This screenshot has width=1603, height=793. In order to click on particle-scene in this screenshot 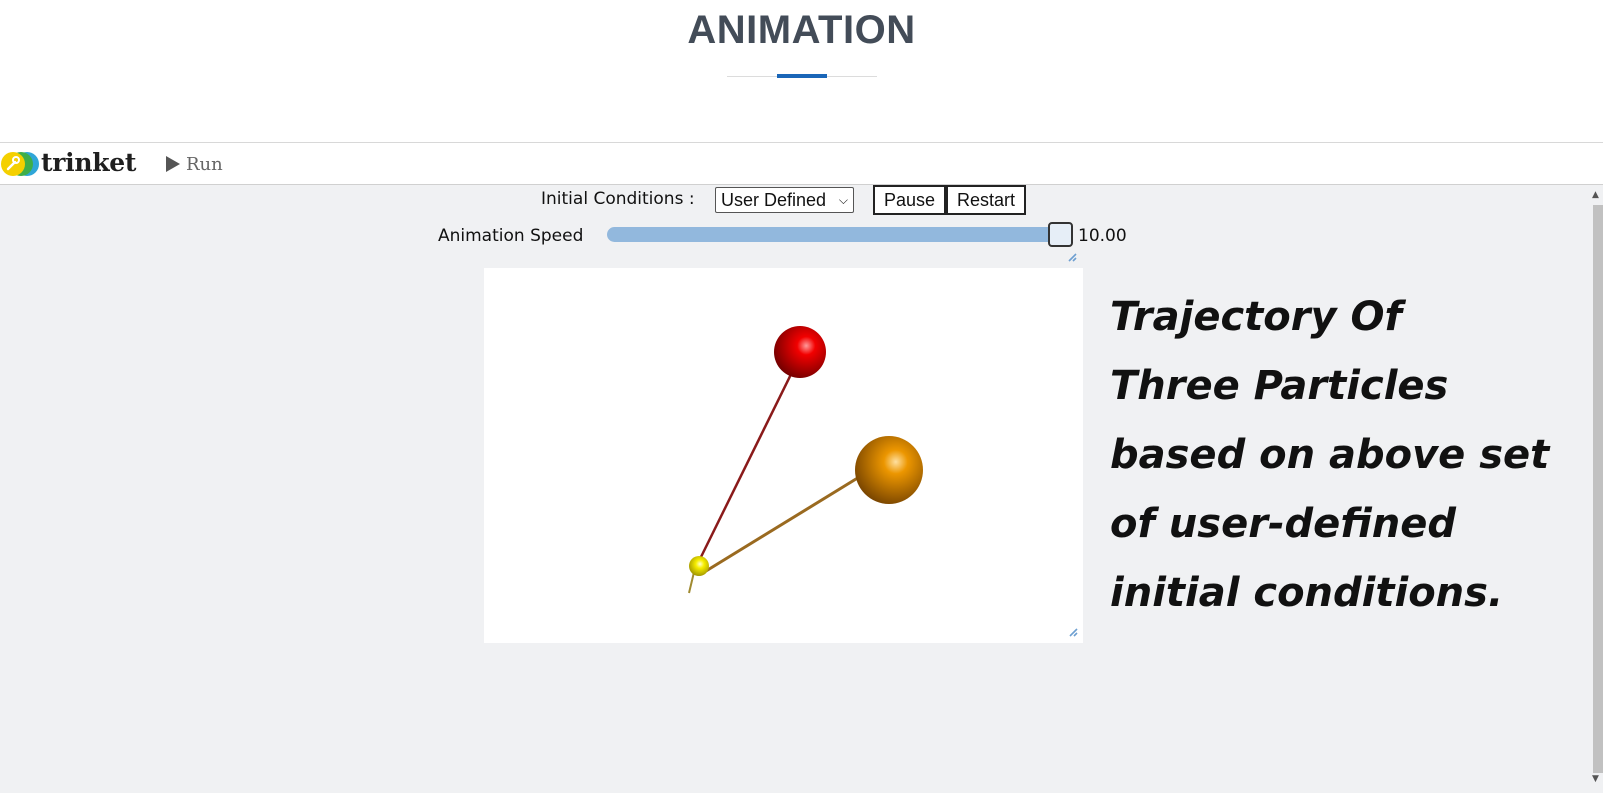, I will do `click(805, 460)`.